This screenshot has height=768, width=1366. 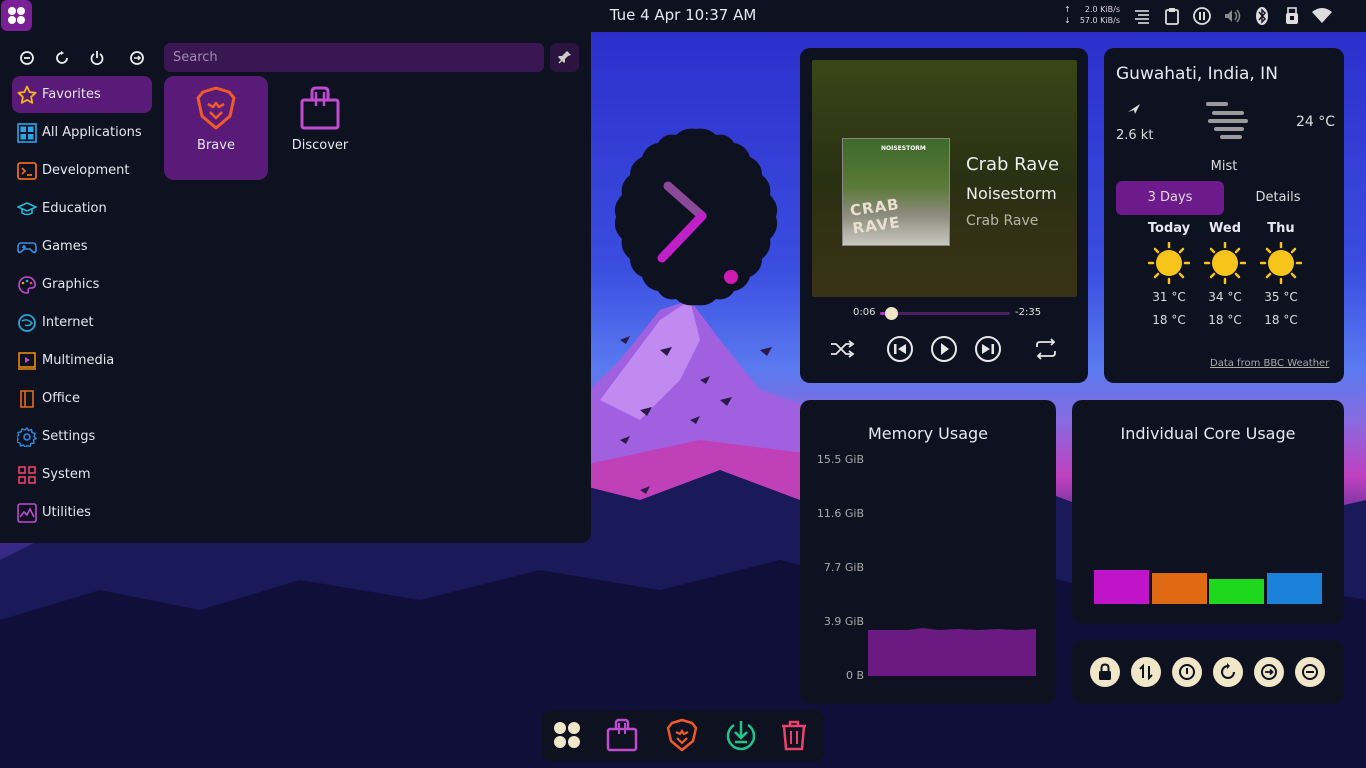 I want to click on category-label: Internet, so click(x=68, y=322).